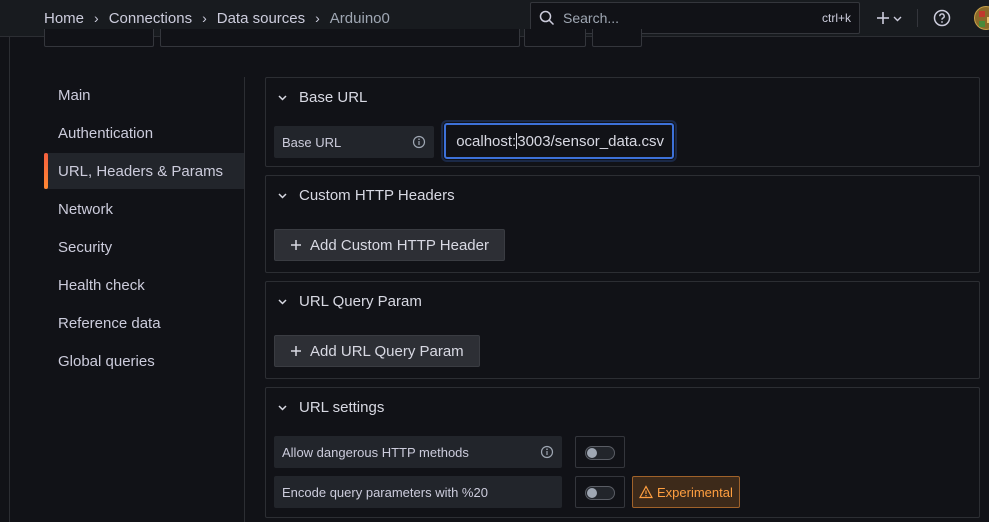 This screenshot has width=989, height=522. I want to click on base-url-title: Base URL, so click(333, 97).